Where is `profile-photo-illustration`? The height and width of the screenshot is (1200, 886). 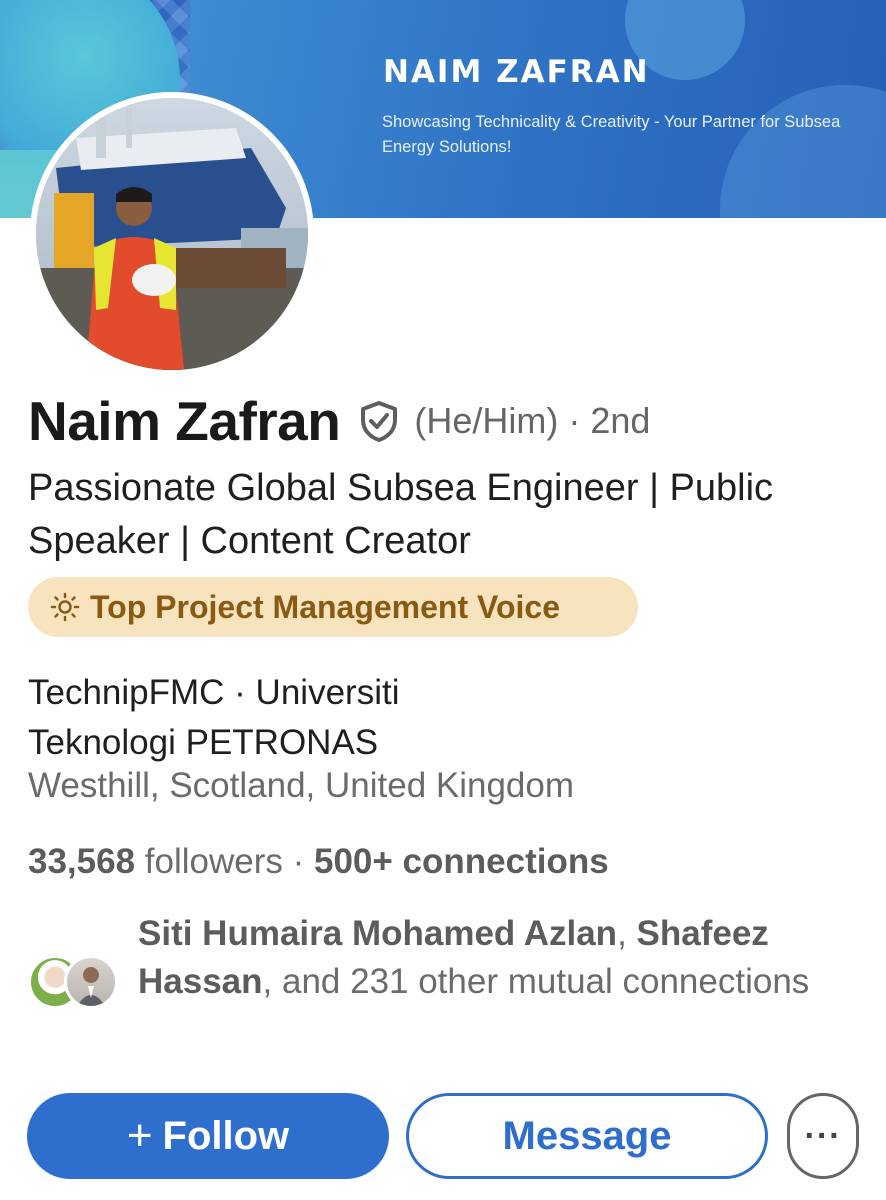 profile-photo-illustration is located at coordinates (172, 234).